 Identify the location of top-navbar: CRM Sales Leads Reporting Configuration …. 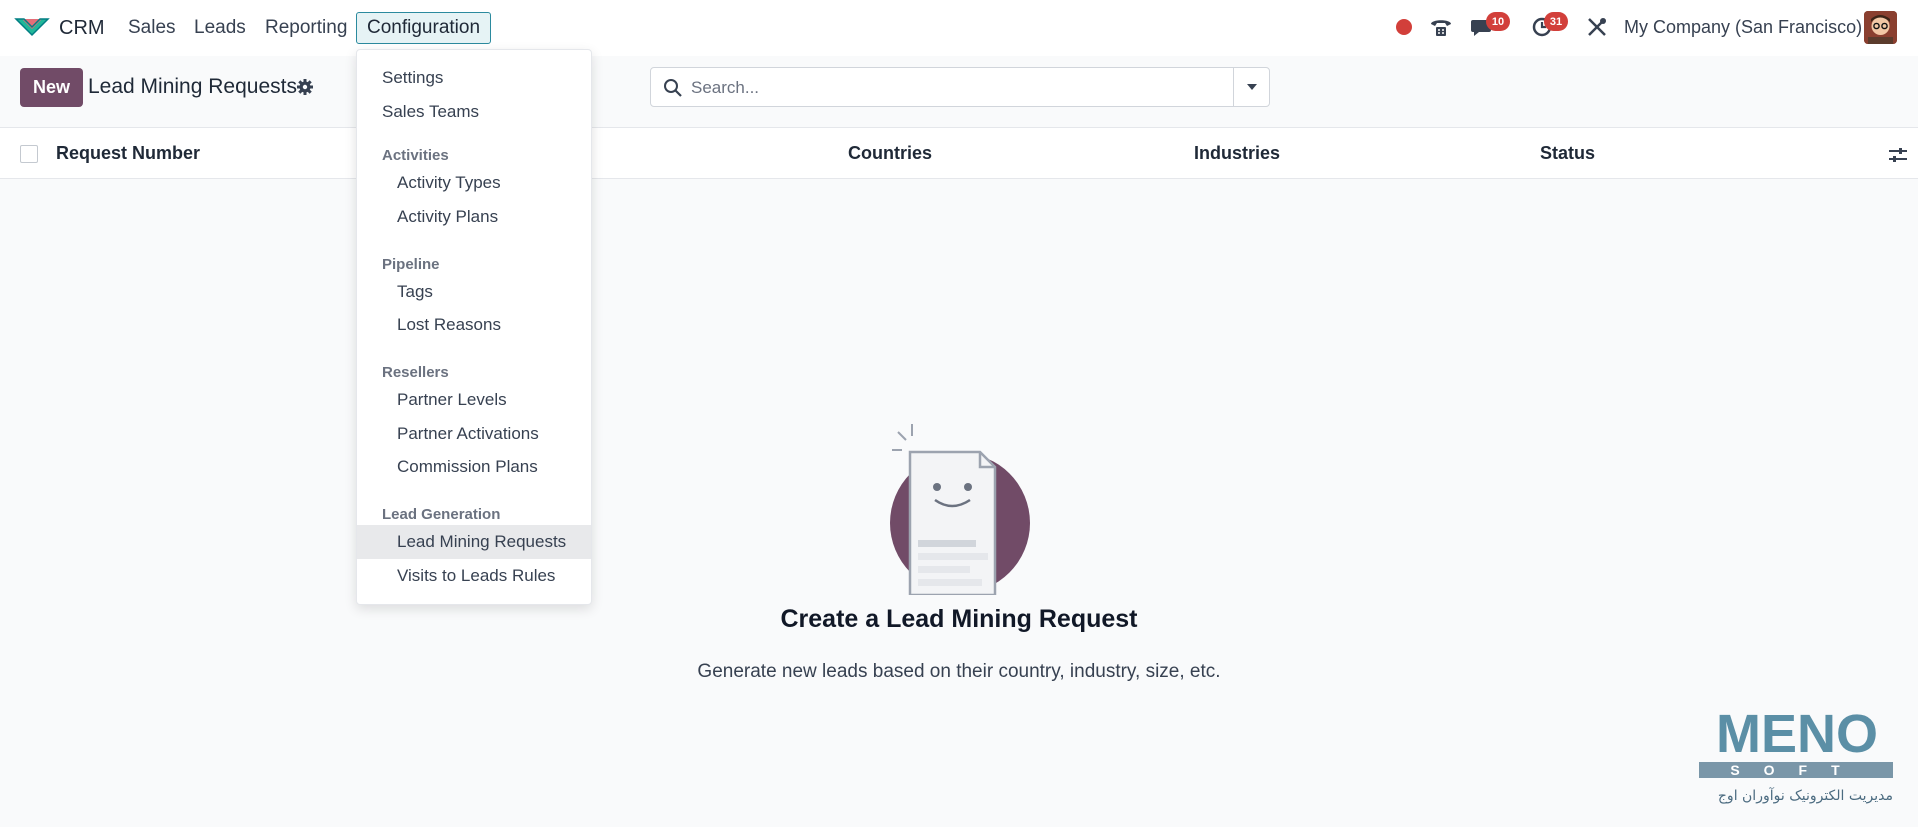
(959, 28).